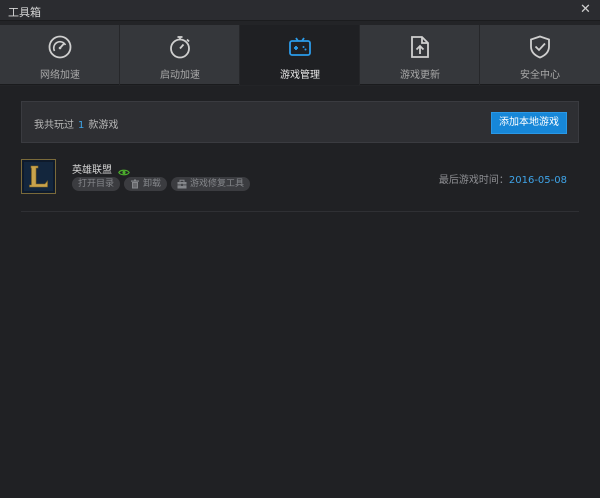 The image size is (600, 498). What do you see at coordinates (420, 75) in the screenshot?
I see `tab-label: 游戏更新` at bounding box center [420, 75].